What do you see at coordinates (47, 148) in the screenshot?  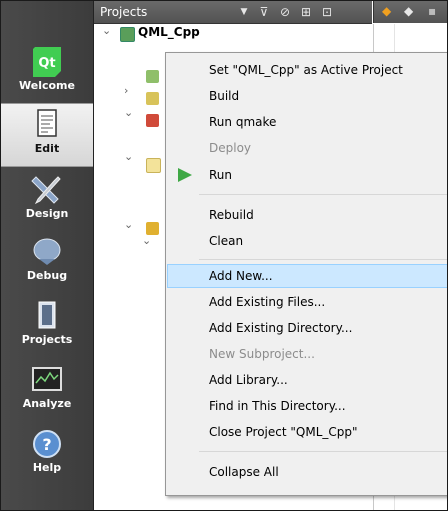 I see `mode-label: Edit` at bounding box center [47, 148].